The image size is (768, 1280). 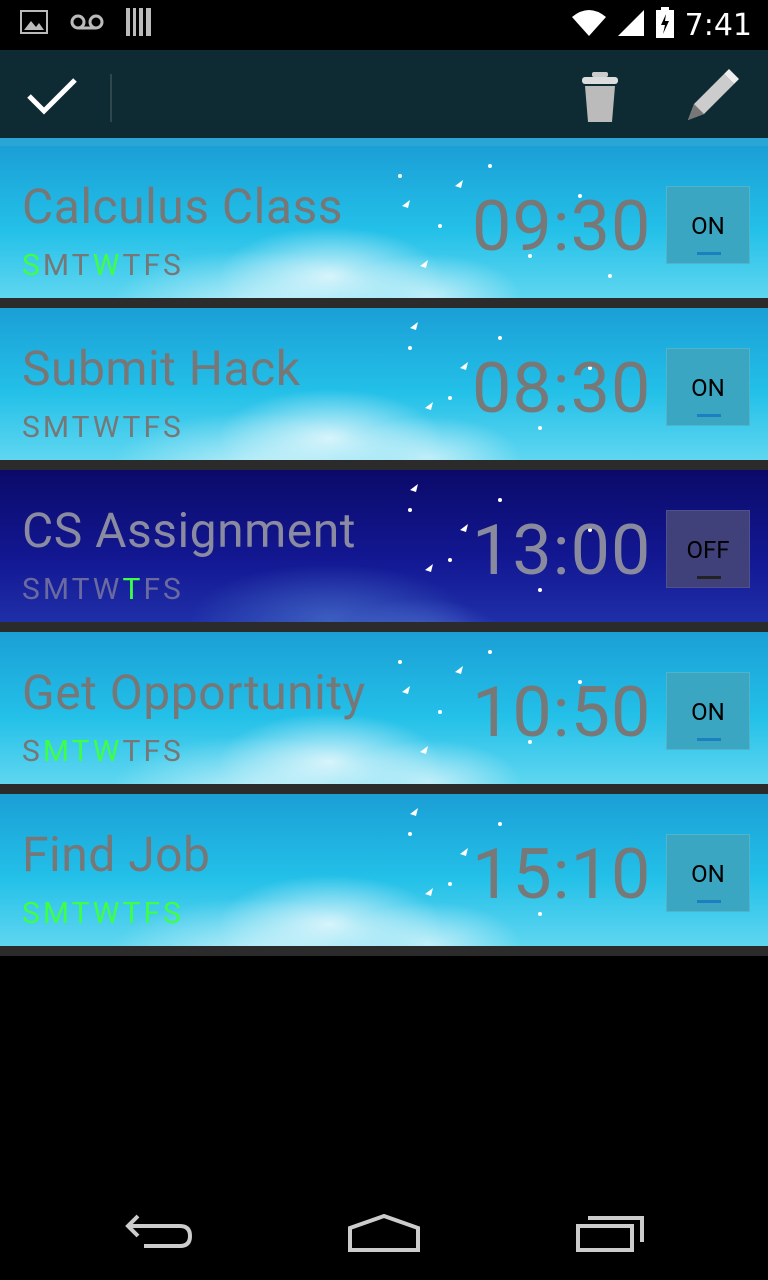 I want to click on alarm-time: 13:00, so click(x=562, y=551).